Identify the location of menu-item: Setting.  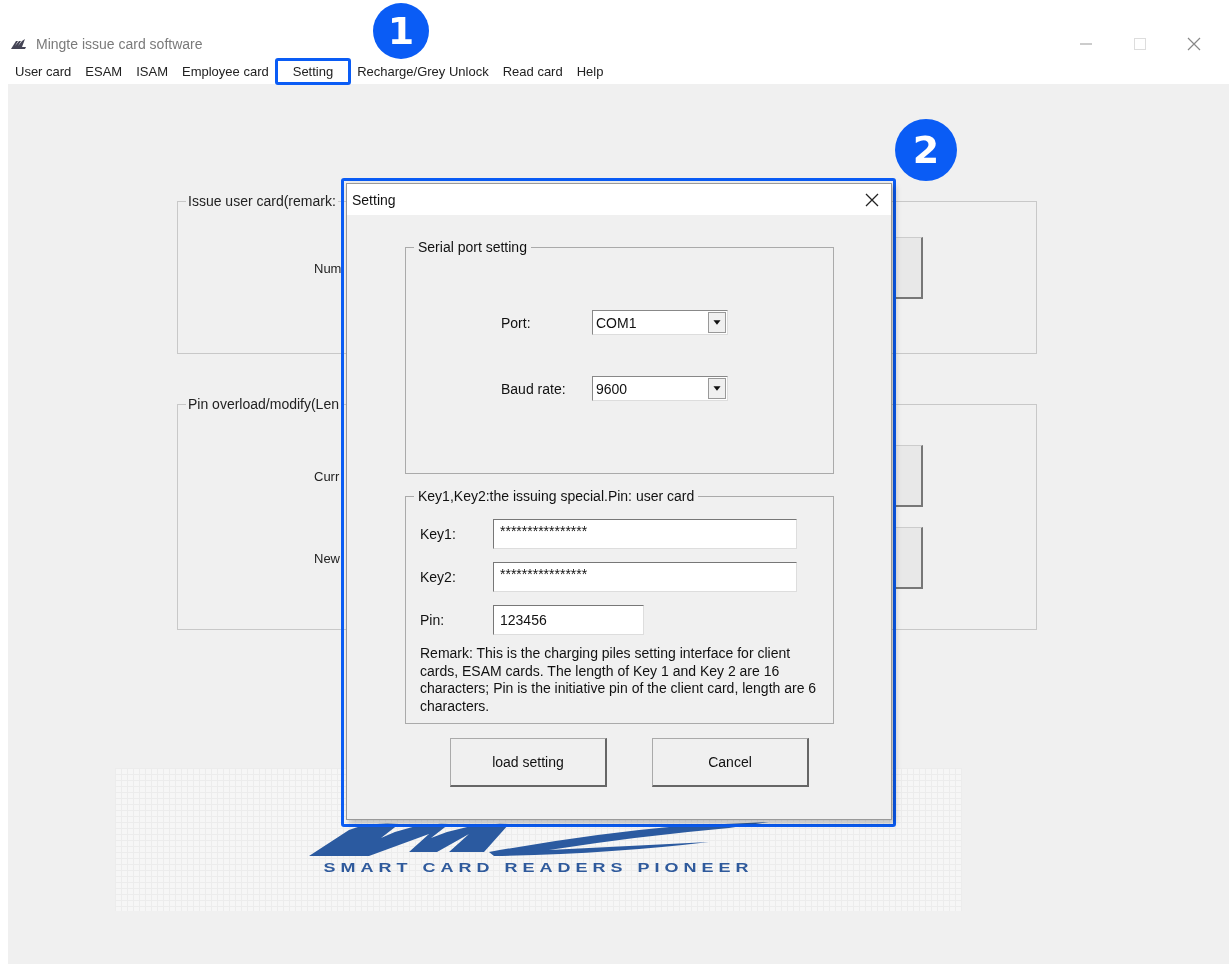
(313, 71).